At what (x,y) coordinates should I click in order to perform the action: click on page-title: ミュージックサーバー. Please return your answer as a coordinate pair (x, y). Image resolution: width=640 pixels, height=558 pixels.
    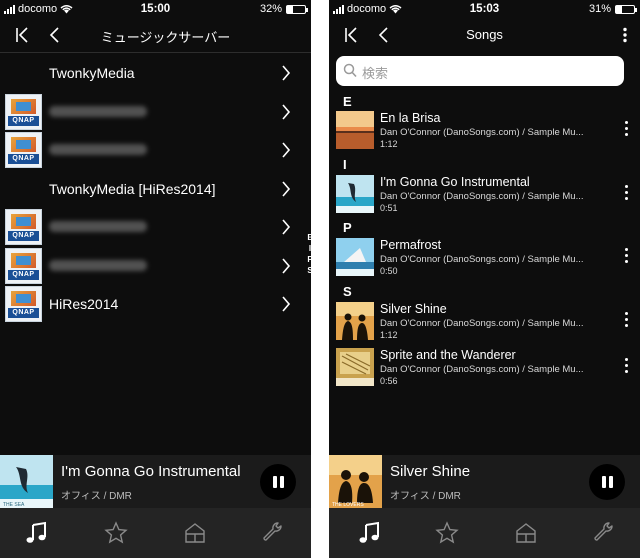
    Looking at the image, I should click on (165, 37).